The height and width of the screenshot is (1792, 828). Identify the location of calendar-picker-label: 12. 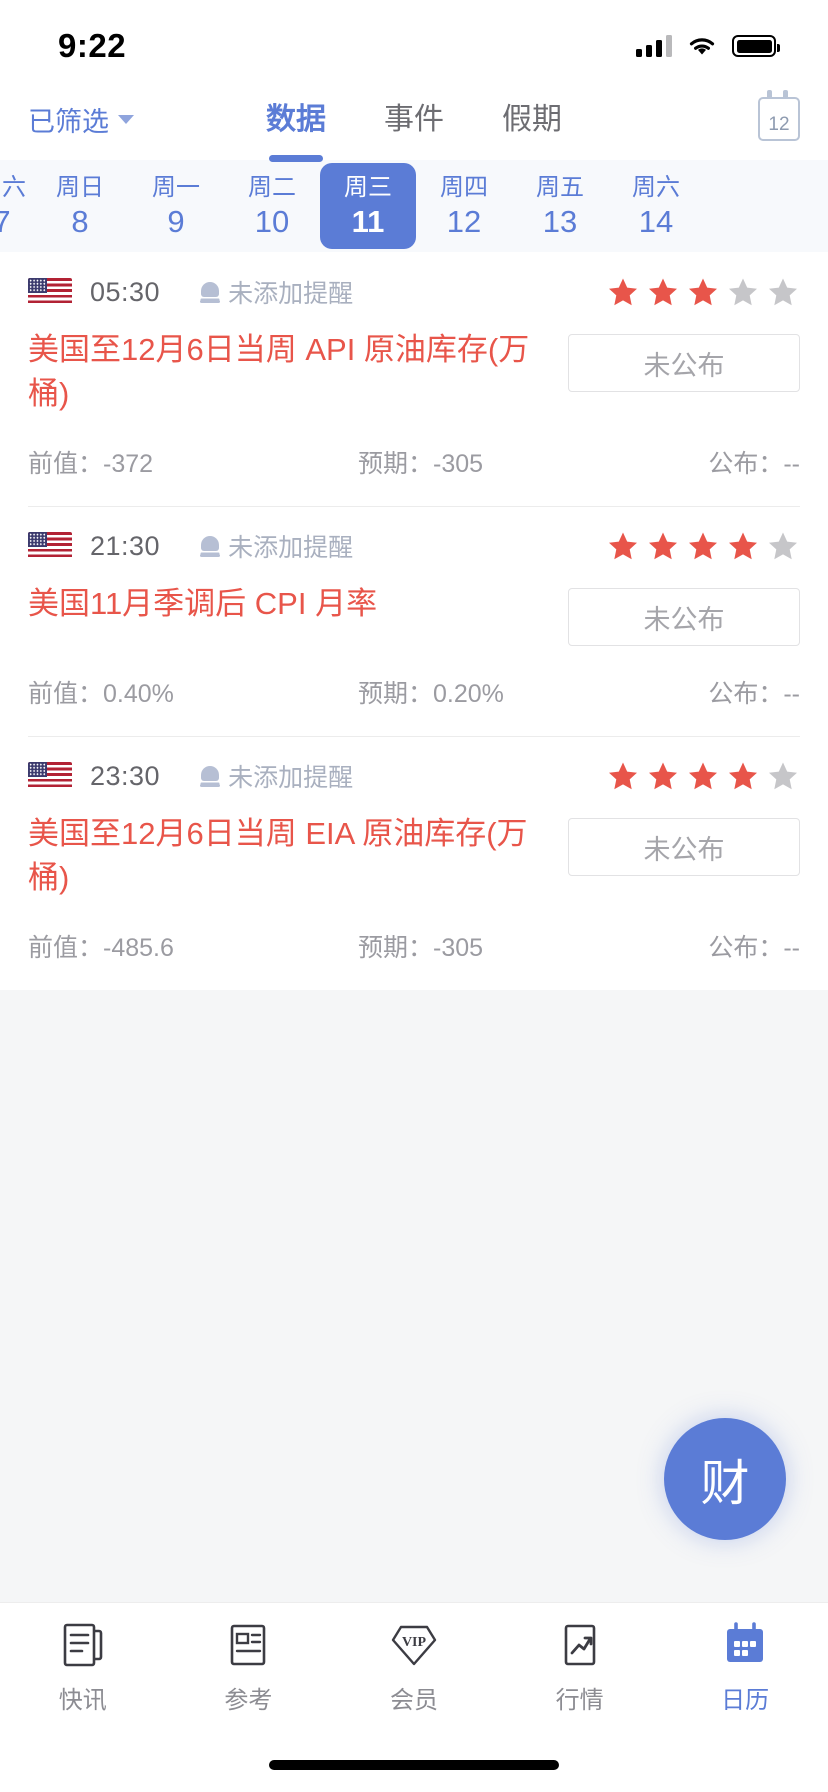
(779, 124).